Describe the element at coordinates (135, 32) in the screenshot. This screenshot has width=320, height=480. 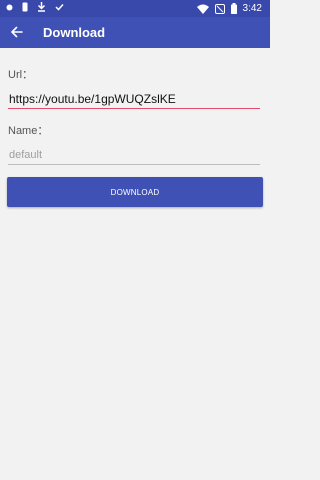
I see `app-bar: Download` at that location.